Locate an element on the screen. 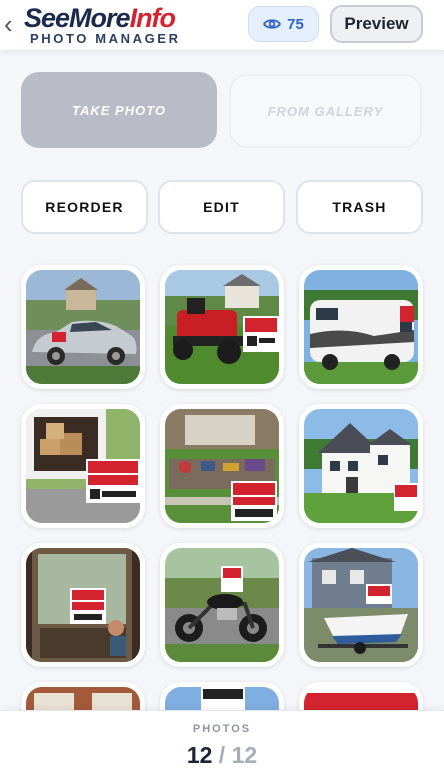 This screenshot has height=783, width=444. app-header: ‹ SeeMoreInfo PHOTO MANAGER 75 Preview is located at coordinates (222, 25).